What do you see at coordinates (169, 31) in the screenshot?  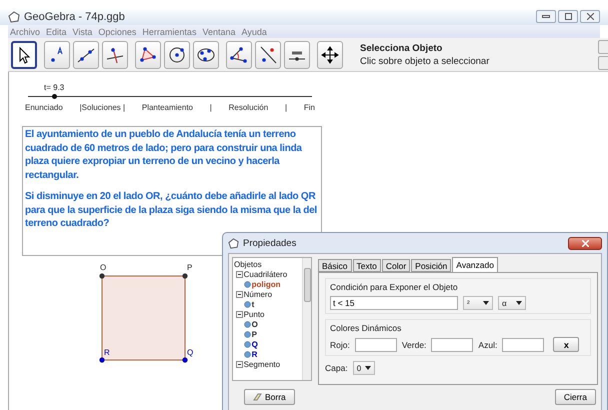 I see `menu-item: Herramientas` at bounding box center [169, 31].